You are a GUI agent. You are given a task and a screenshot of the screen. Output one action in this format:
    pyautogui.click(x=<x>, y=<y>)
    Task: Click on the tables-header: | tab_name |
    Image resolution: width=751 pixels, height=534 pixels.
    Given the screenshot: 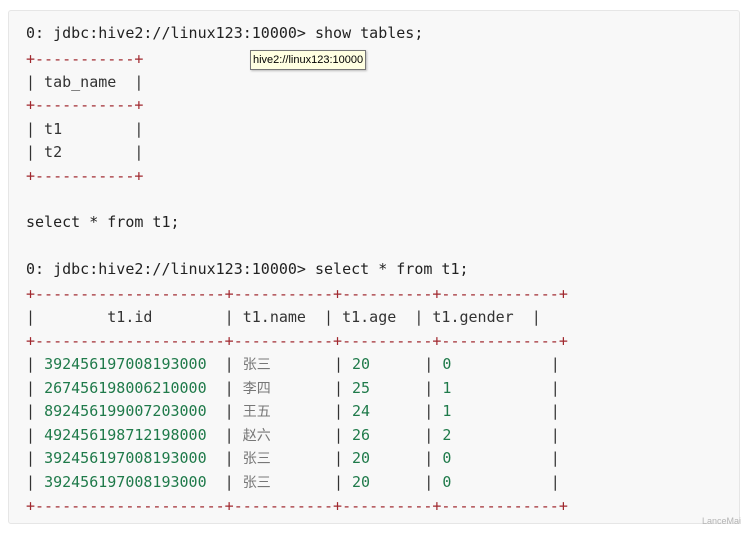 What is the action you would take?
    pyautogui.click(x=85, y=82)
    